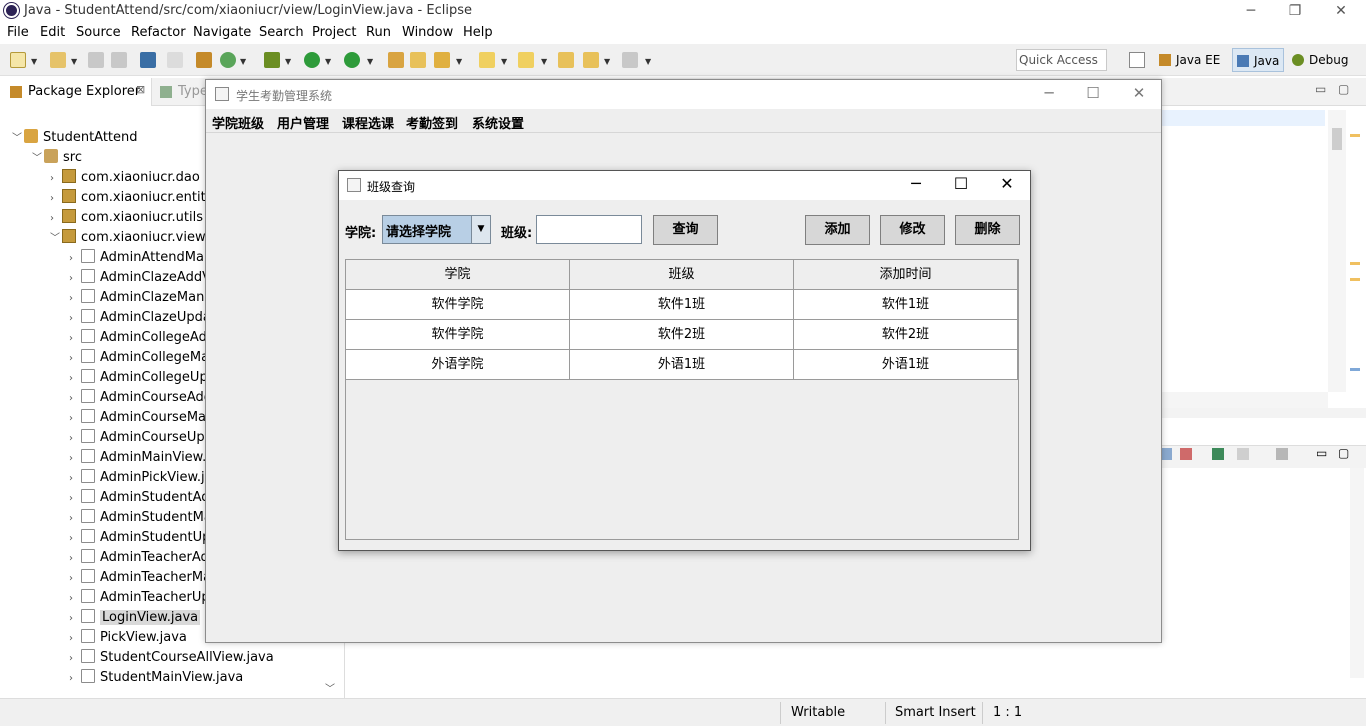 The height and width of the screenshot is (726, 1366). I want to click on console-remove-icon, so click(1186, 454).